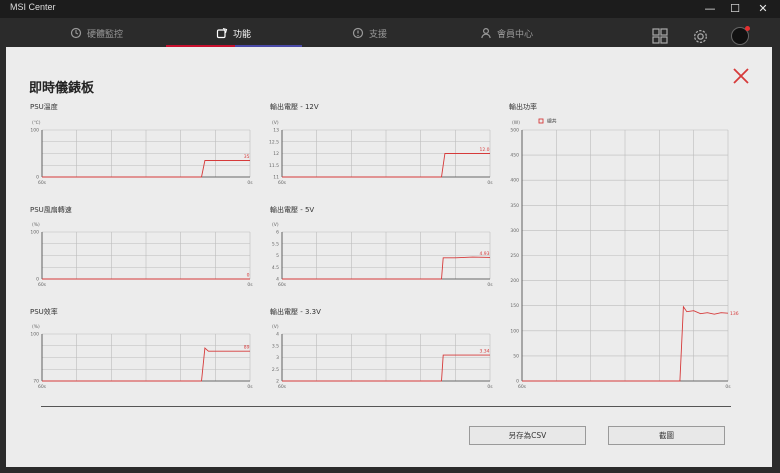 This screenshot has height=473, width=780. I want to click on out-3v3-title: 輸出電壓 - 3.3V, so click(295, 312).